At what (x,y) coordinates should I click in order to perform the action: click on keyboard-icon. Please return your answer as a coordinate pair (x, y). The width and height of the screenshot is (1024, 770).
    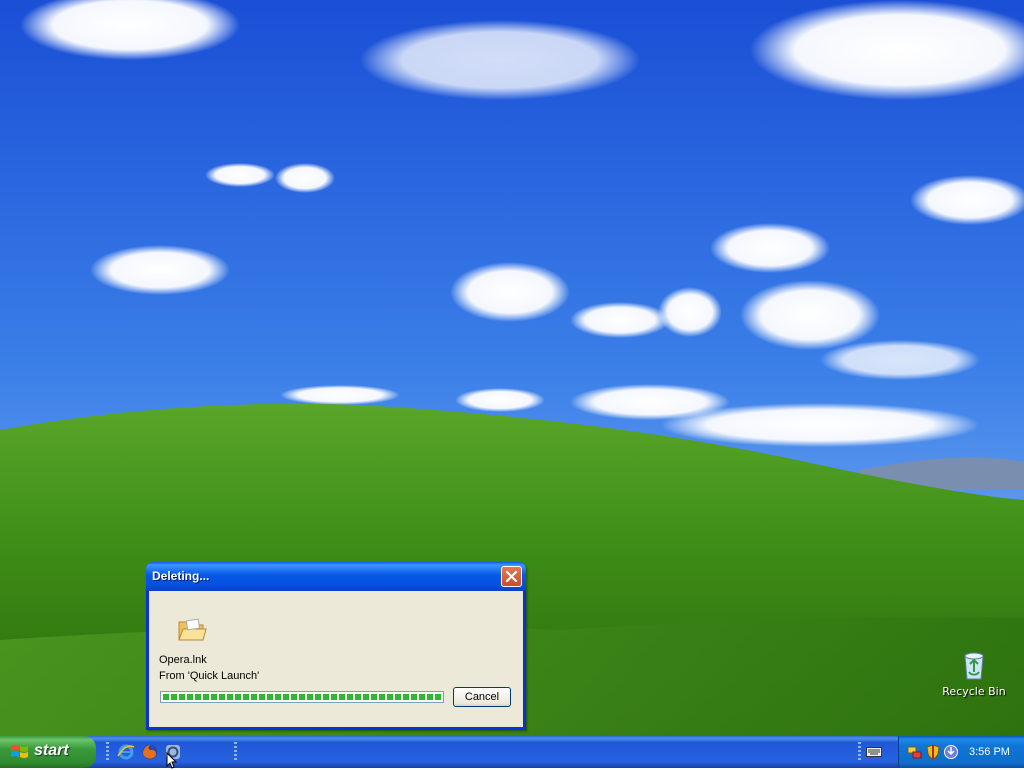
    Looking at the image, I should click on (874, 752).